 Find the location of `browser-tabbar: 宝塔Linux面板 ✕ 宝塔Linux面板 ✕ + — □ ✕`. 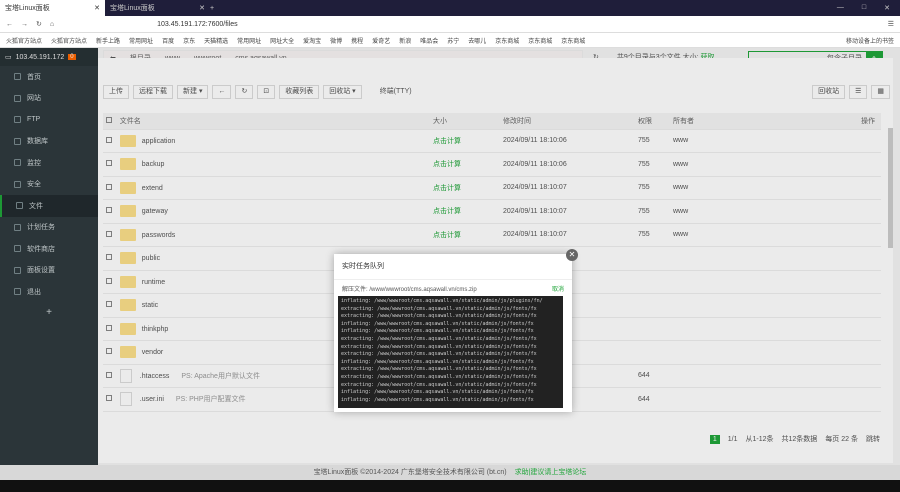

browser-tabbar: 宝塔Linux面板 ✕ 宝塔Linux面板 ✕ + — □ ✕ is located at coordinates (450, 8).